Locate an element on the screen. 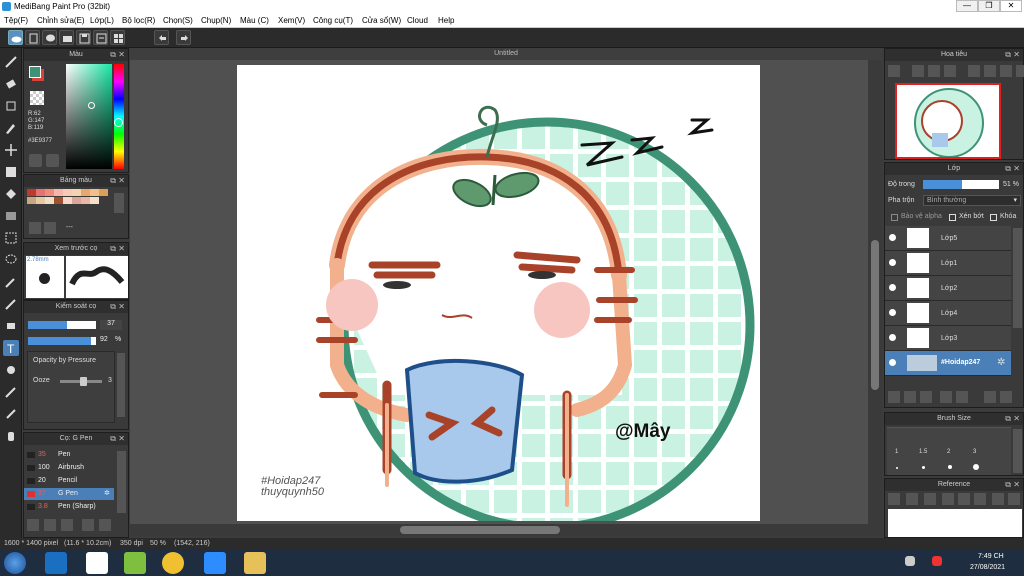  menu-cloud: Cloud is located at coordinates (417, 20).